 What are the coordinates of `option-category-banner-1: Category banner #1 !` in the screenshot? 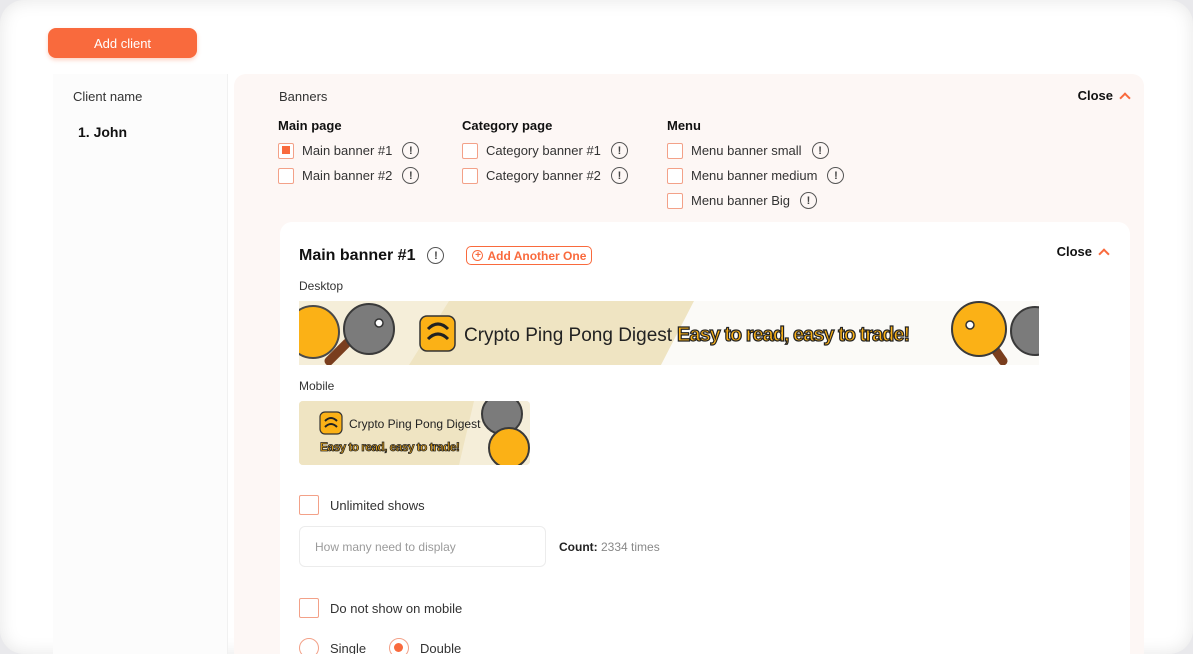 It's located at (545, 150).